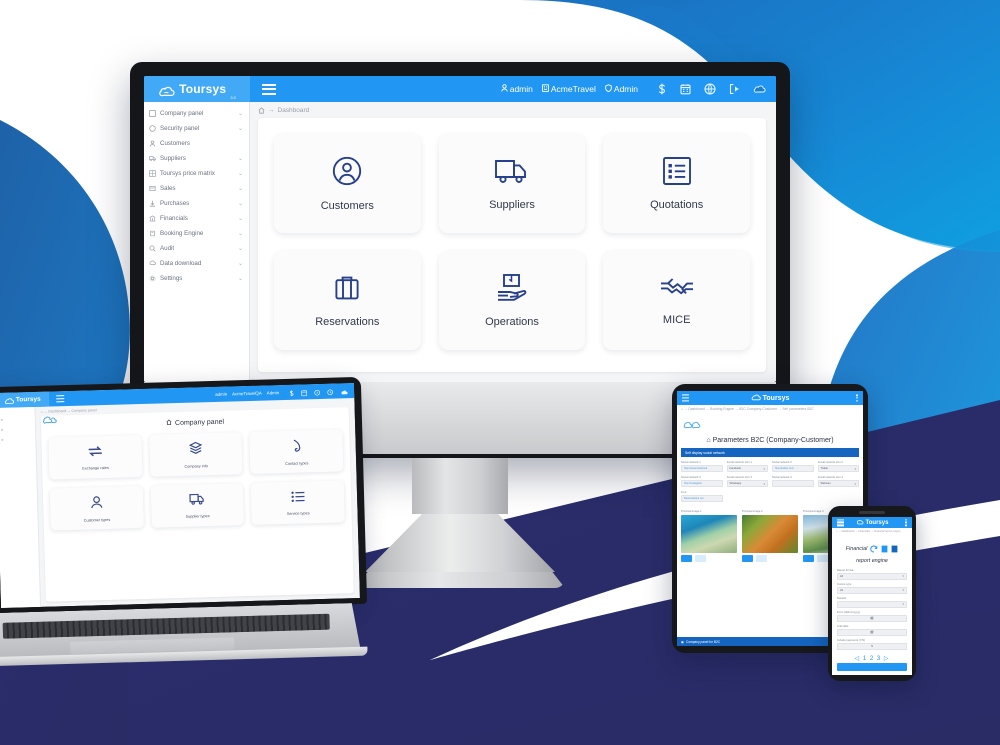 The width and height of the screenshot is (1000, 745). I want to click on field-value: Reservations net, so click(702, 498).